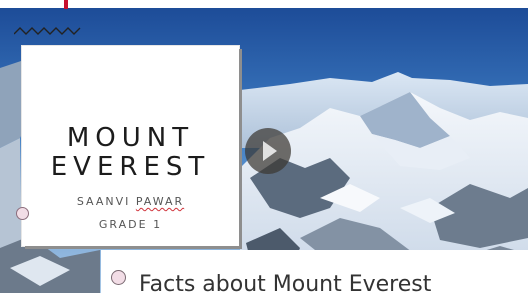 This screenshot has height=293, width=528. What do you see at coordinates (118, 277) in the screenshot?
I see `bullet-icon` at bounding box center [118, 277].